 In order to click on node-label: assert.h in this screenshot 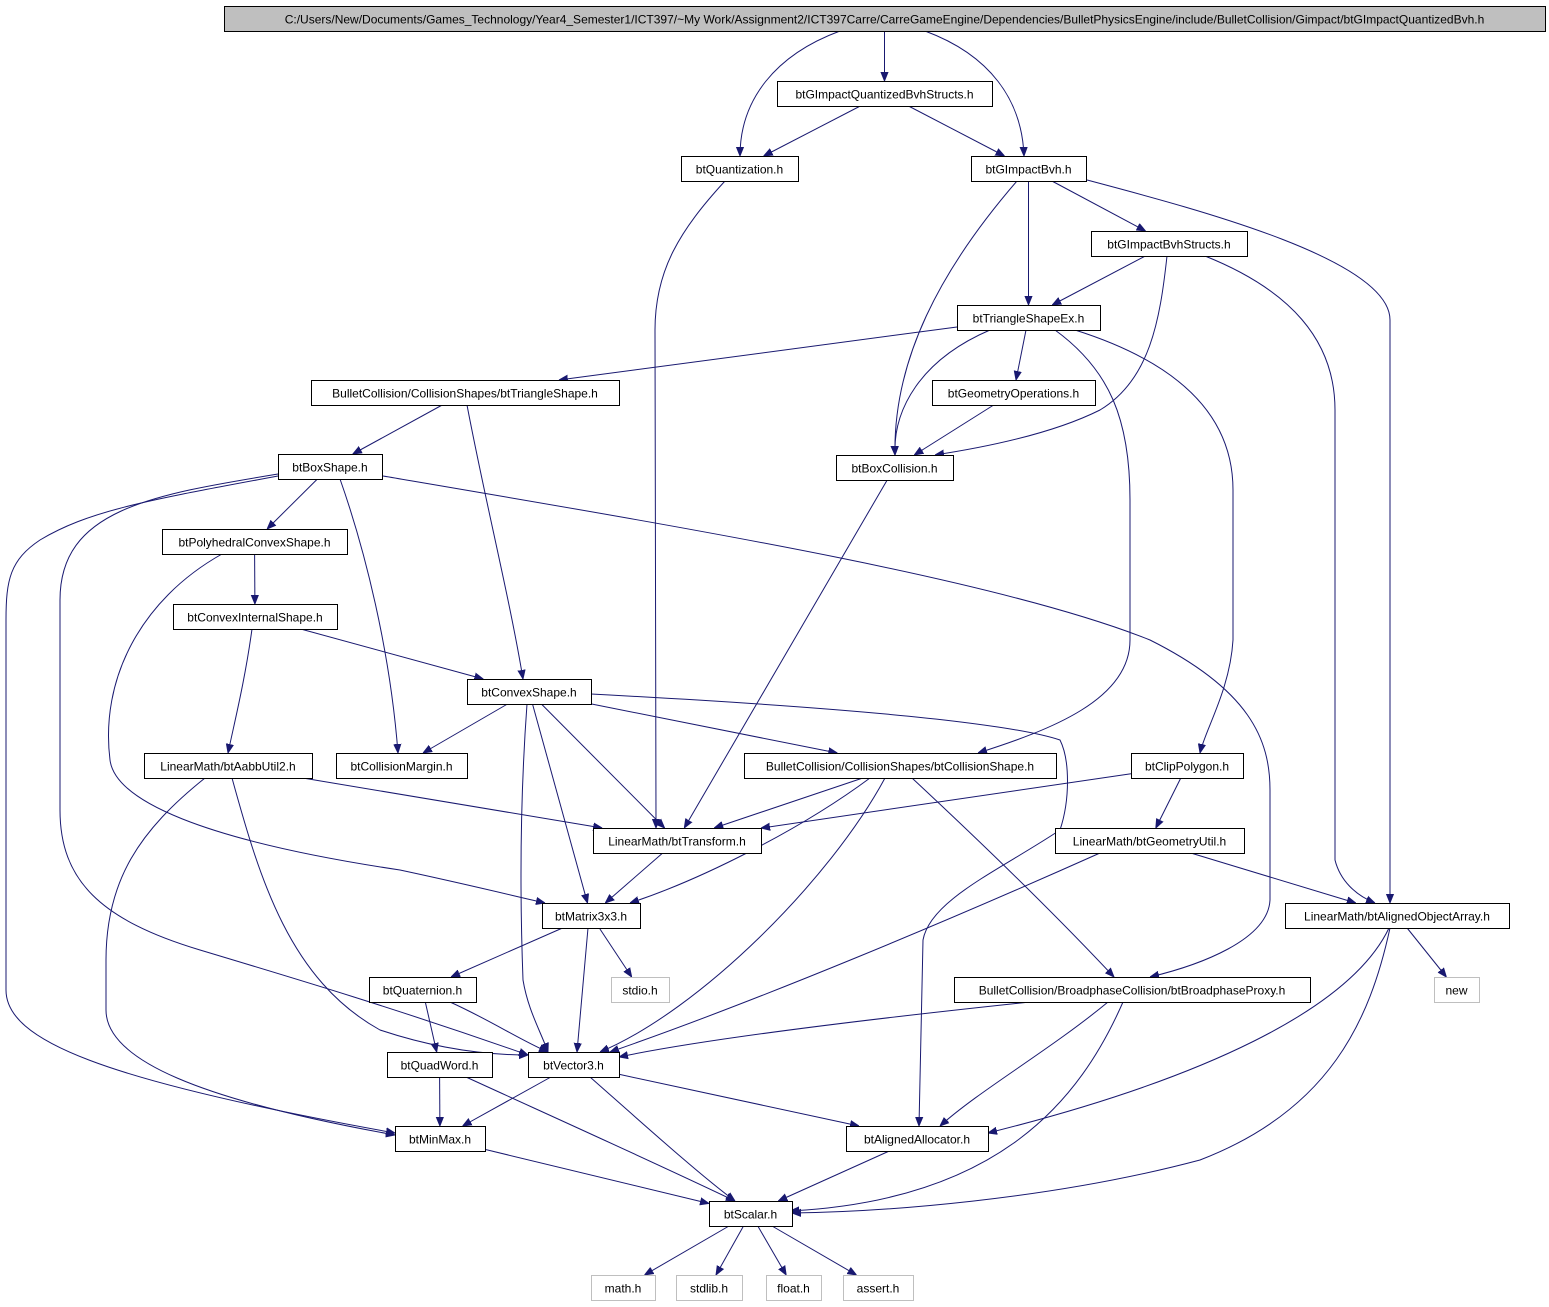, I will do `click(878, 1289)`.